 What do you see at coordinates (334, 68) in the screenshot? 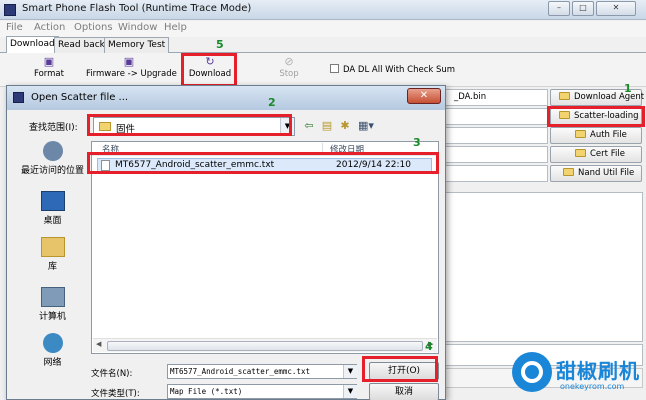
I see `checkbox-box` at bounding box center [334, 68].